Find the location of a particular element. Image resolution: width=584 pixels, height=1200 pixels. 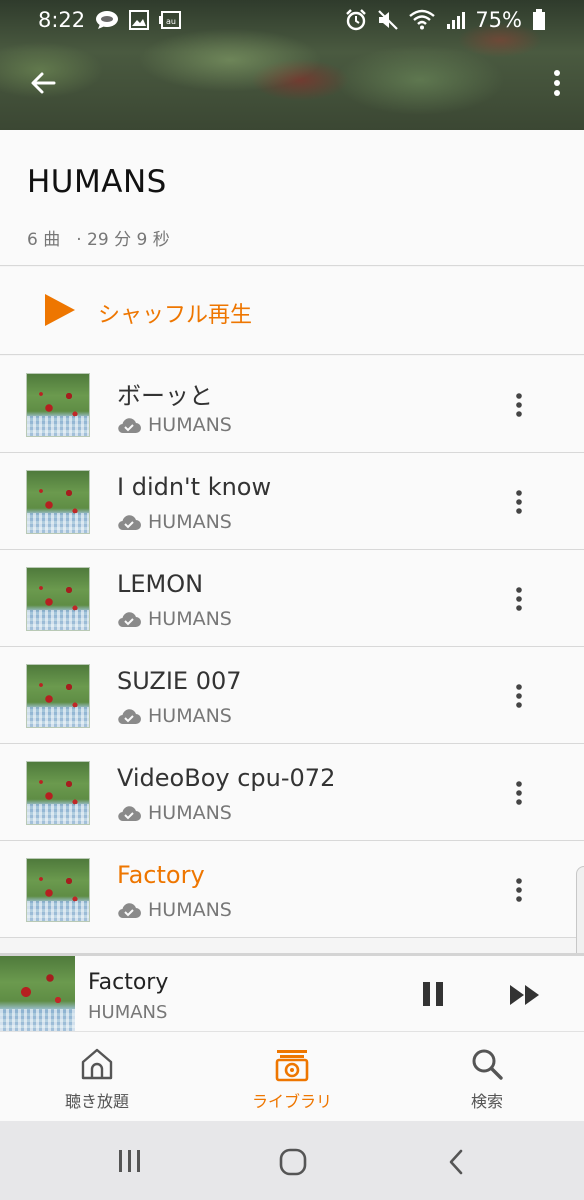

track-row: SUZIE 007 HUMANS is located at coordinates (292, 695).